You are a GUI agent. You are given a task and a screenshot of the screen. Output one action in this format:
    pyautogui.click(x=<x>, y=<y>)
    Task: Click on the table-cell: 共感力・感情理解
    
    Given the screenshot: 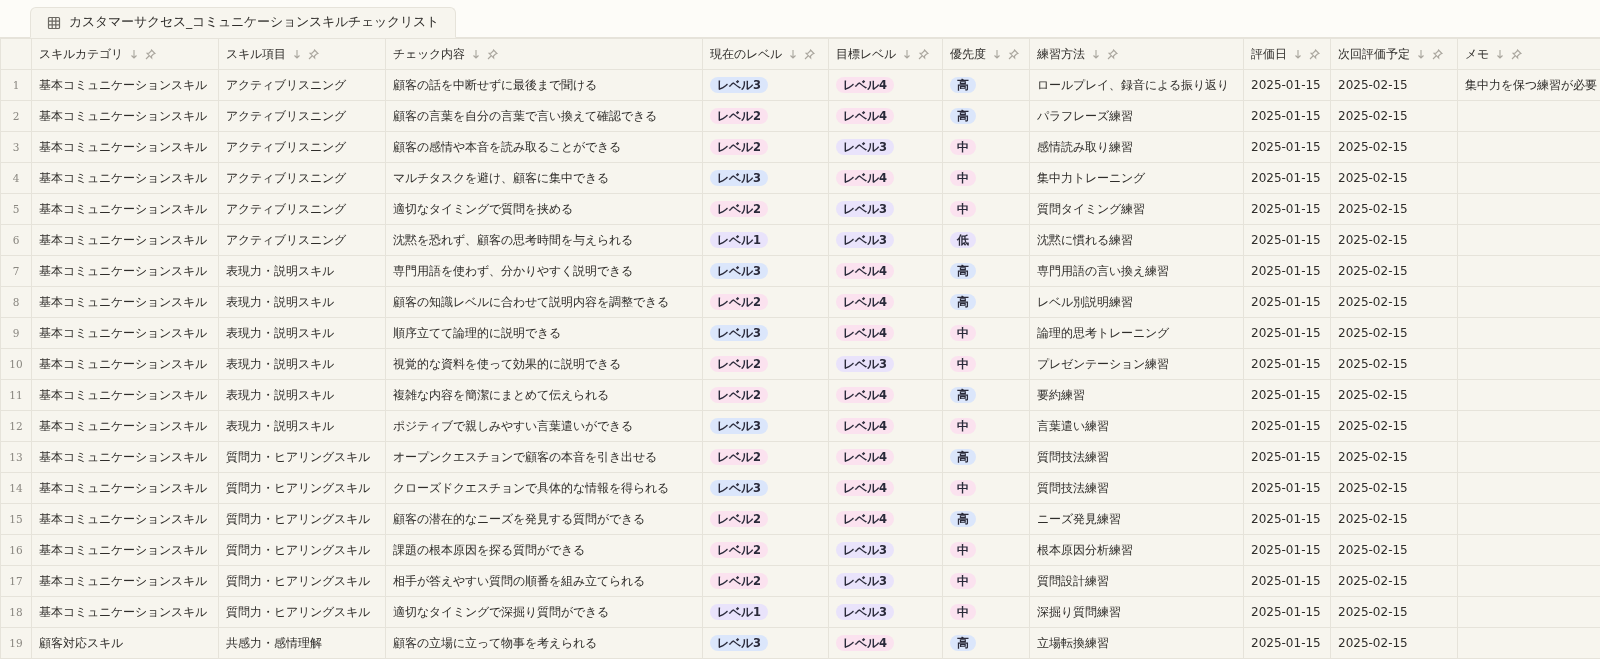 What is the action you would take?
    pyautogui.click(x=274, y=643)
    